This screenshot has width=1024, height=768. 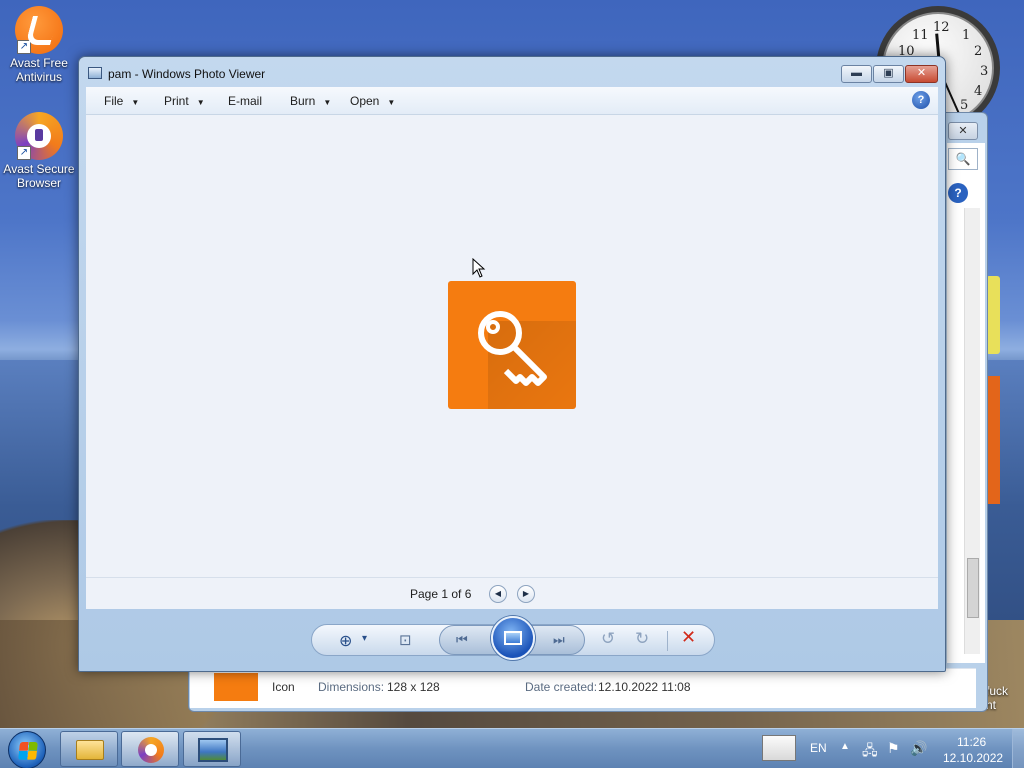 I want to click on taskbar-explorer-button, so click(x=89, y=749).